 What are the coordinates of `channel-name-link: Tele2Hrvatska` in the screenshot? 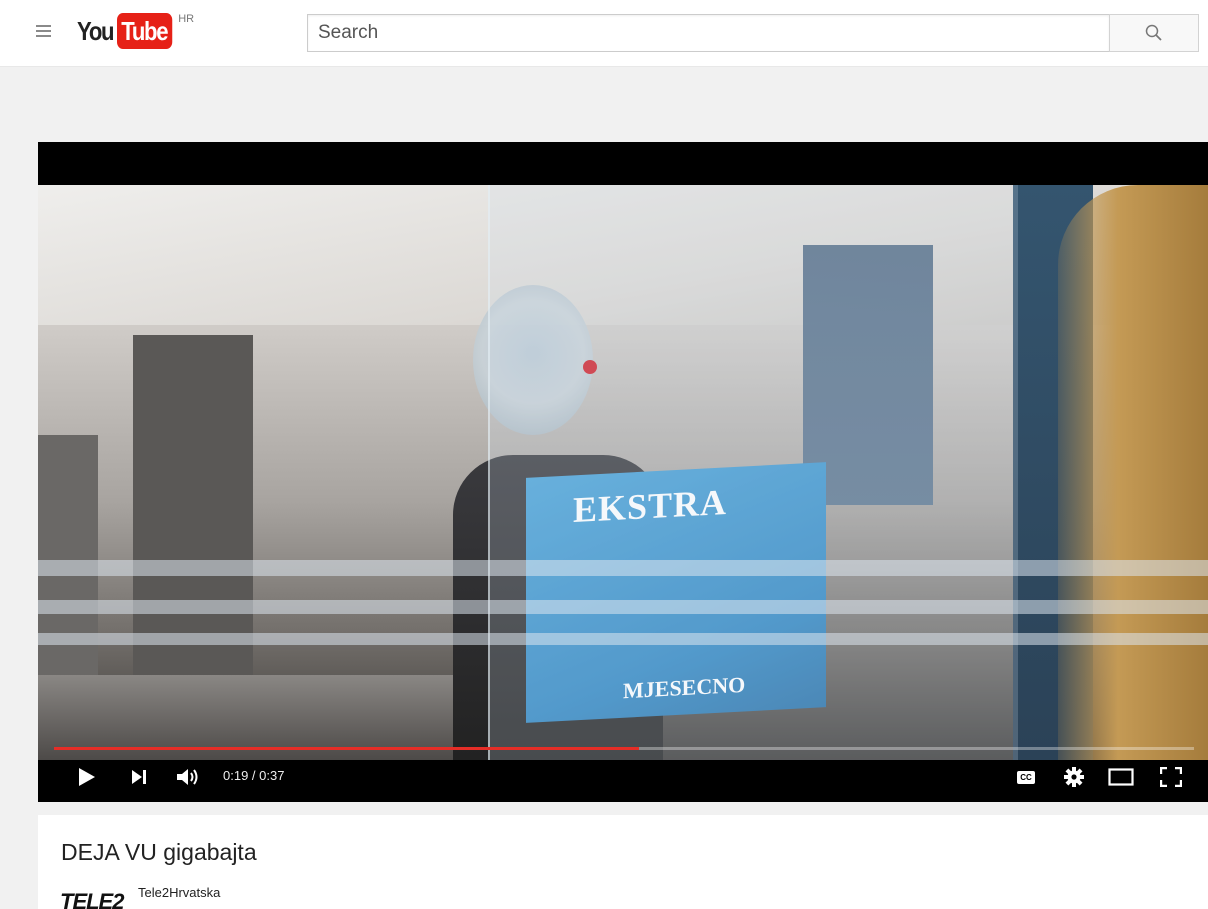 It's located at (179, 892).